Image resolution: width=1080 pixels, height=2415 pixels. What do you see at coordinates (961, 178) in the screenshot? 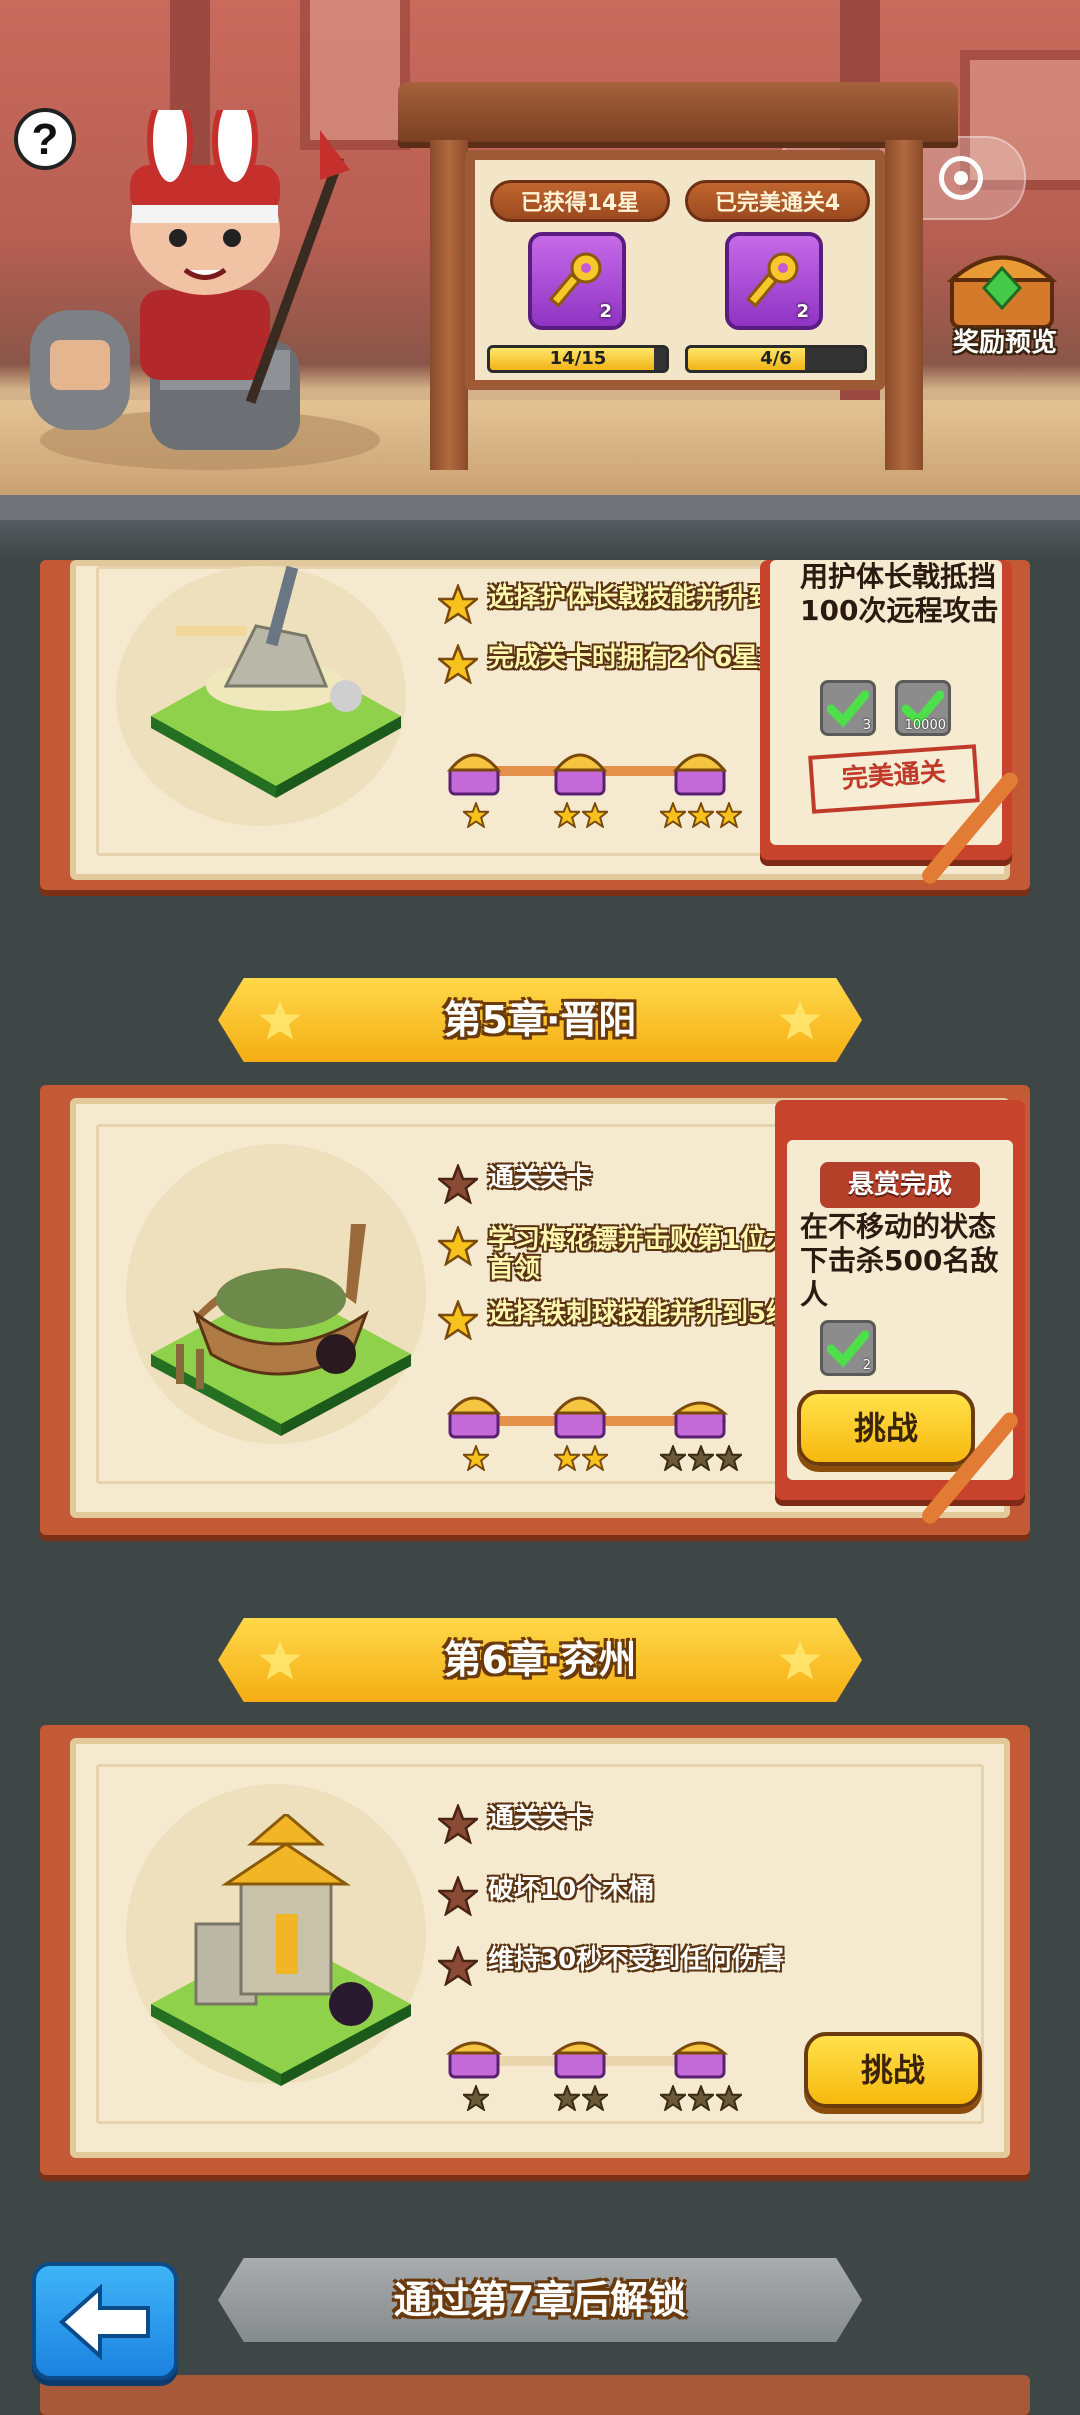
I see `close-miniprogram-icon` at bounding box center [961, 178].